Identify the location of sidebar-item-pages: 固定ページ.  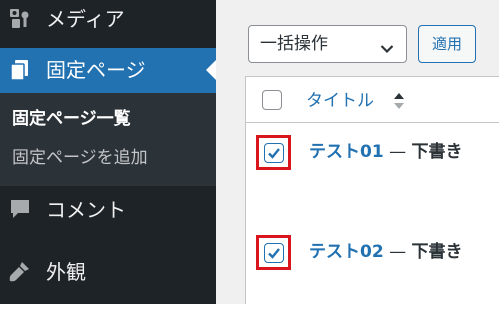
(108, 70).